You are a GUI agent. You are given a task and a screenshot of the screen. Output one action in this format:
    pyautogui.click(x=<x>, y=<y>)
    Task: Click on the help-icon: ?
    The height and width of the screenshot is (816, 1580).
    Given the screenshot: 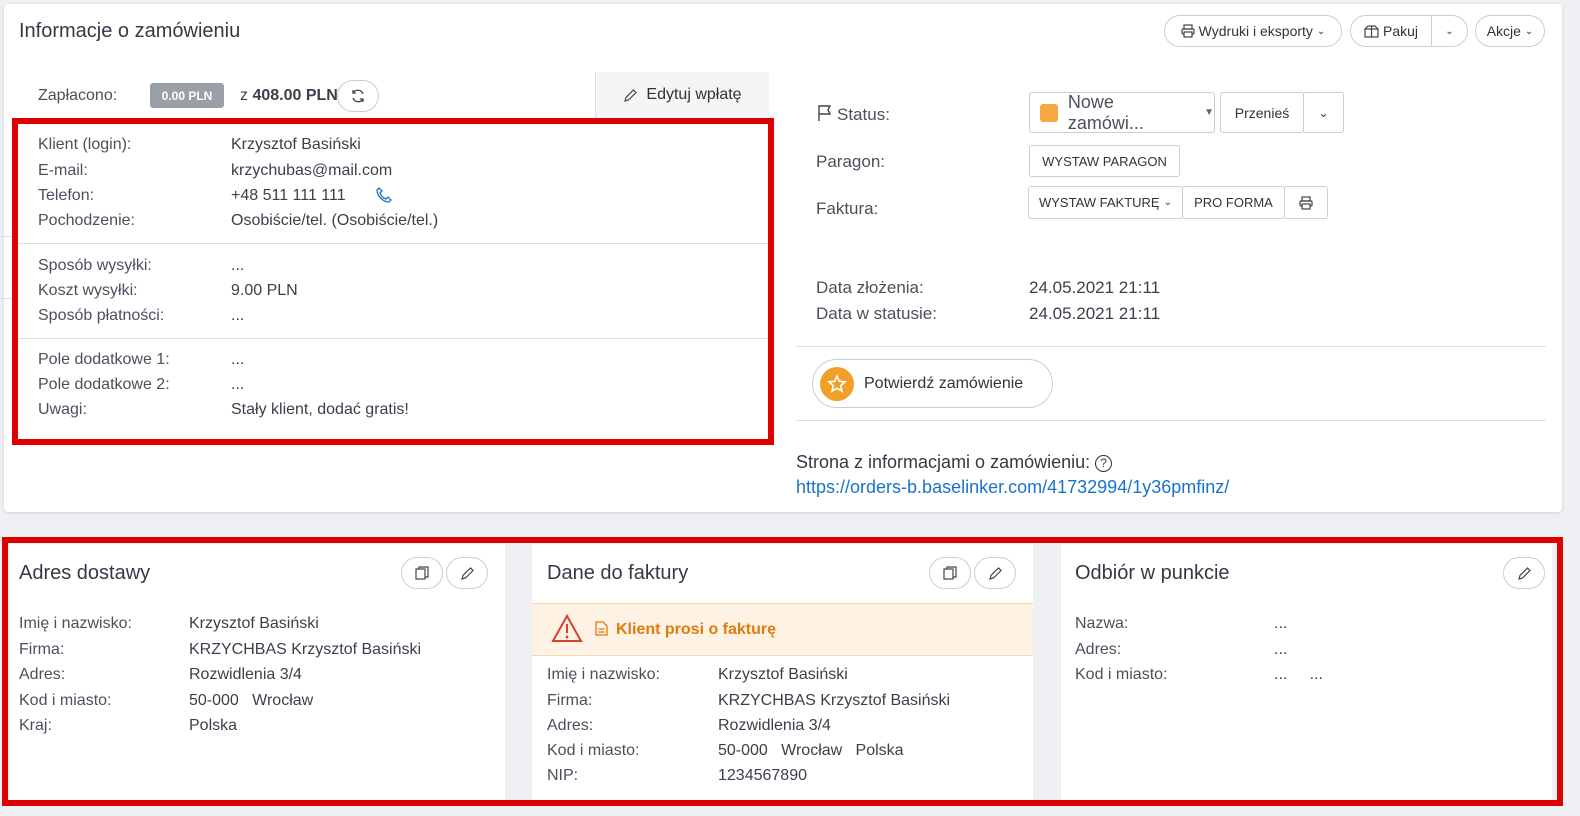 What is the action you would take?
    pyautogui.click(x=1104, y=463)
    